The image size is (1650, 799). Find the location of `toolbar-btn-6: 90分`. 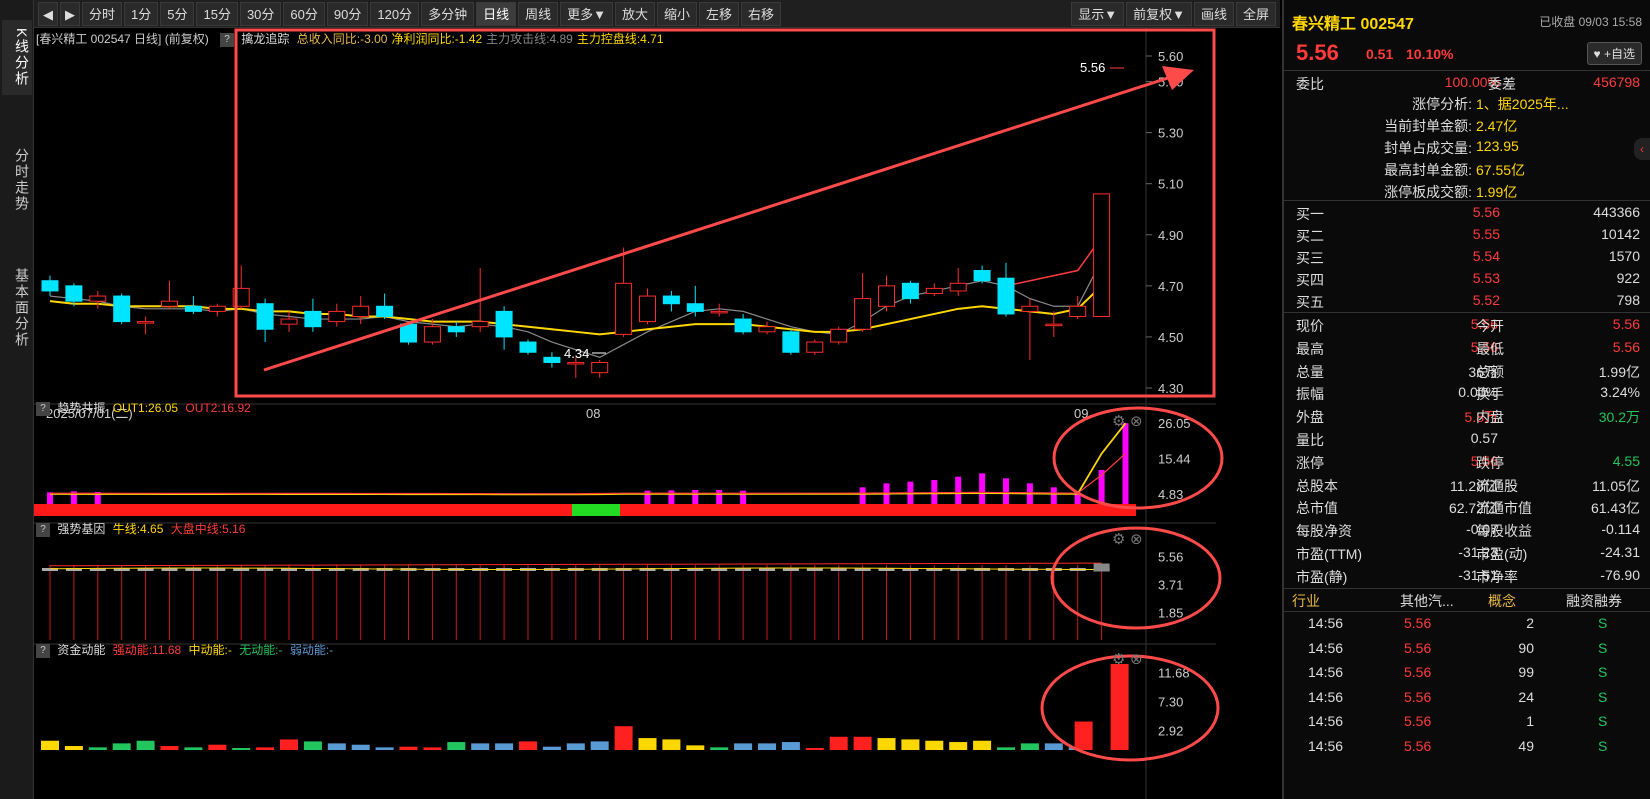

toolbar-btn-6: 90分 is located at coordinates (347, 13).